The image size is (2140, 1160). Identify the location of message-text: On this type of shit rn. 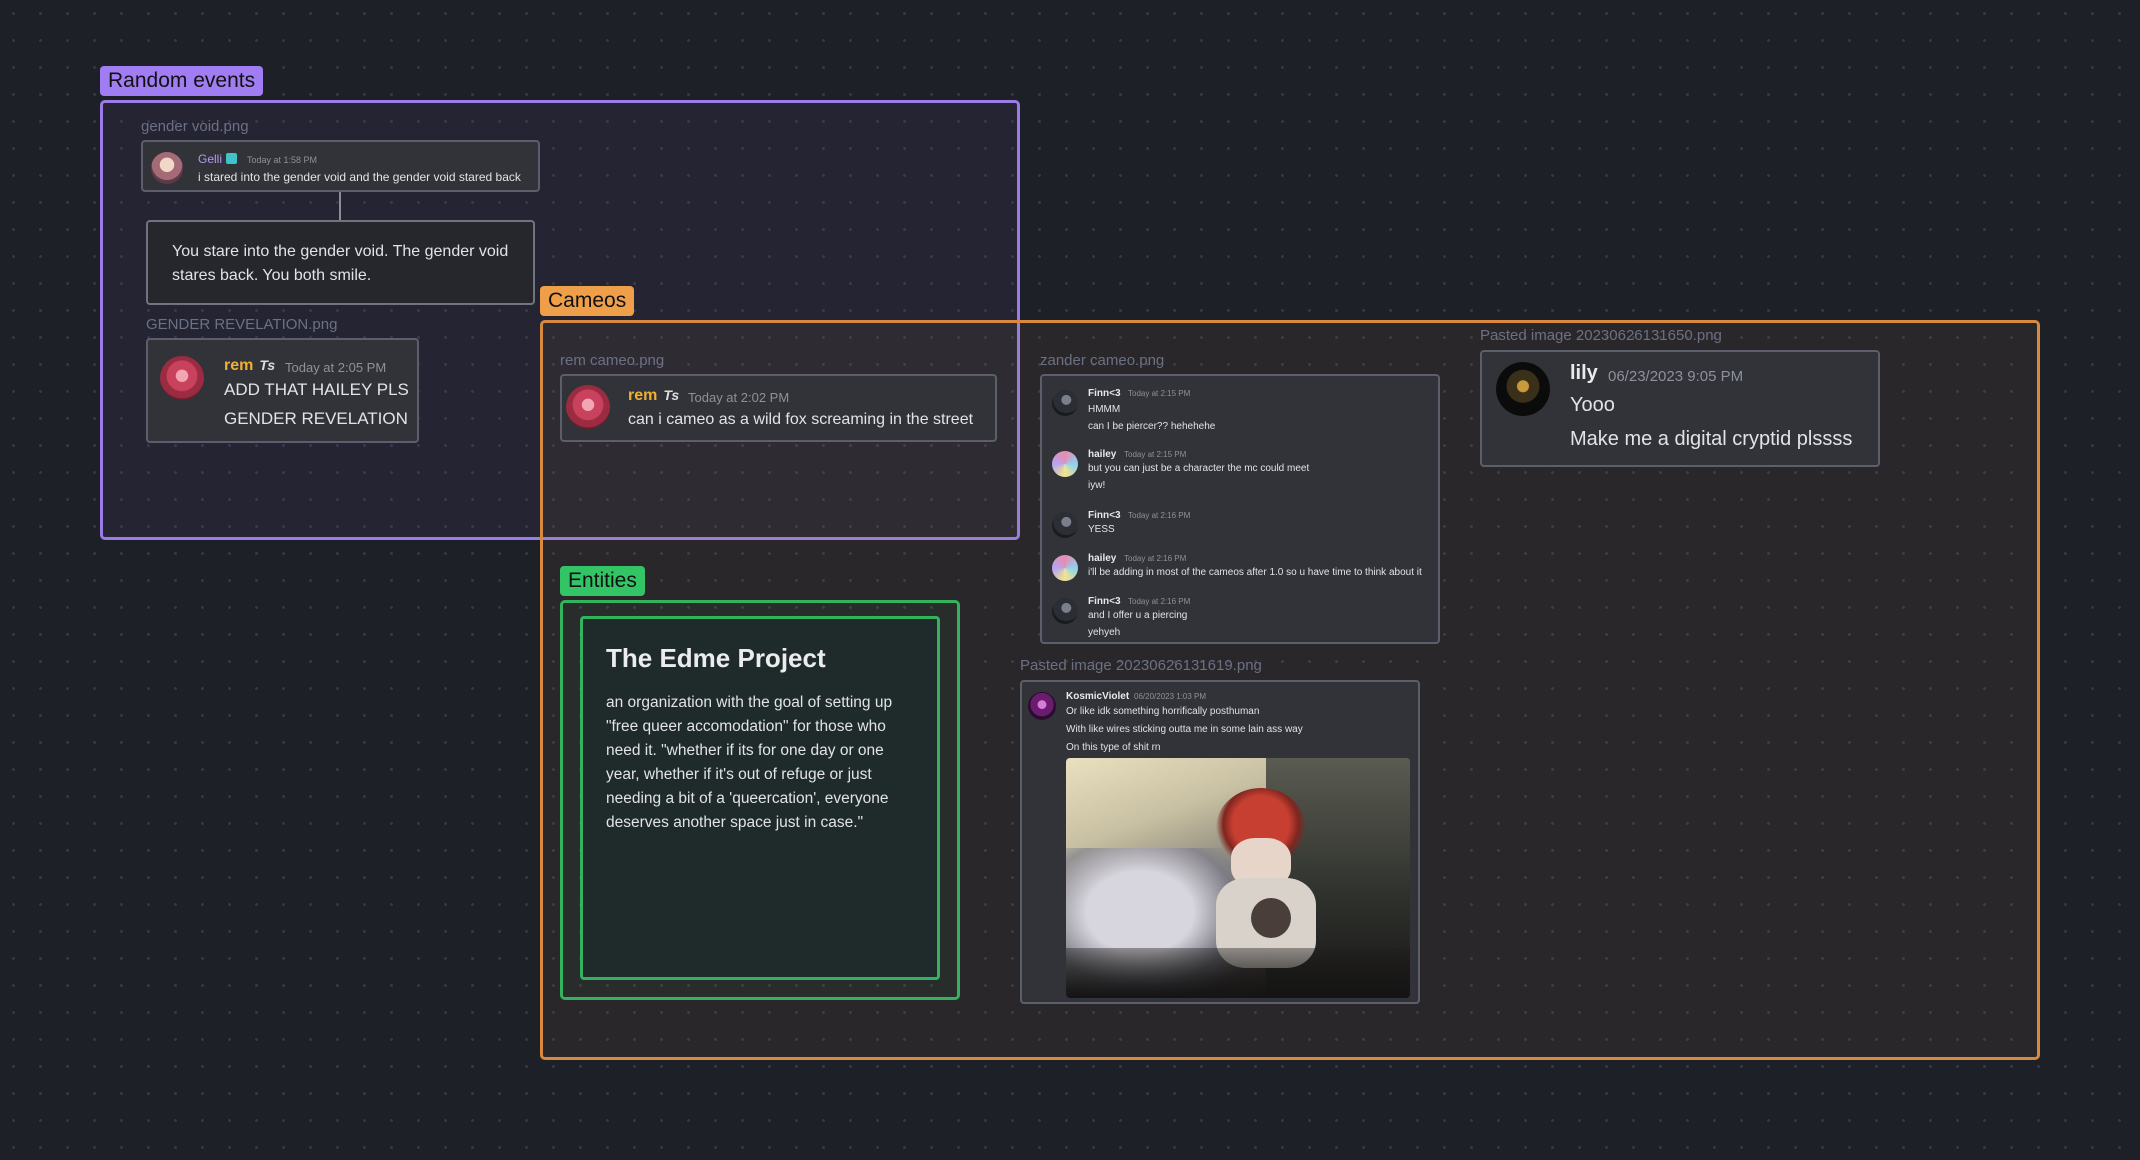
(1113, 747).